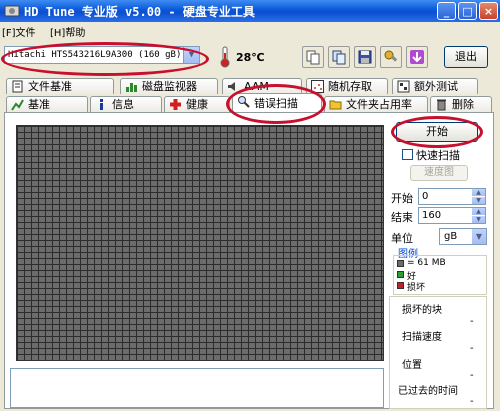  Describe the element at coordinates (446, 11) in the screenshot. I see `minimize-button: _` at that location.